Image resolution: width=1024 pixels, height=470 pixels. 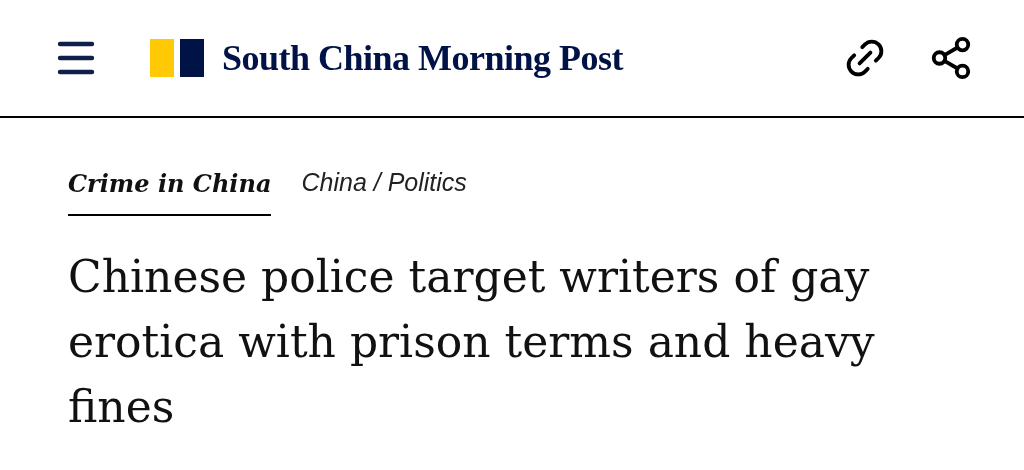 What do you see at coordinates (170, 190) in the screenshot?
I see `section-link: Crime in China` at bounding box center [170, 190].